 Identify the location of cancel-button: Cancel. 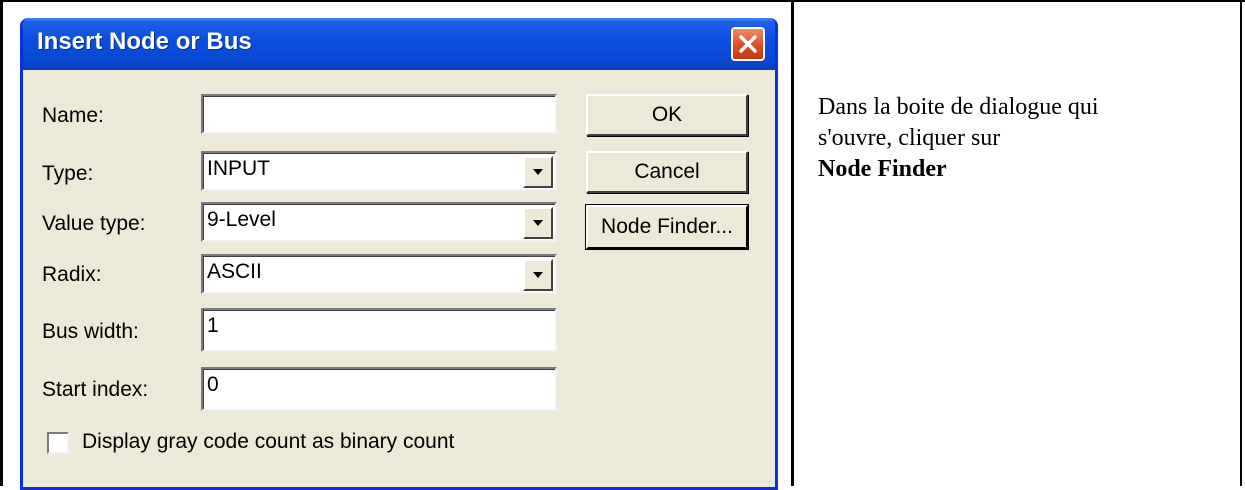
(667, 172).